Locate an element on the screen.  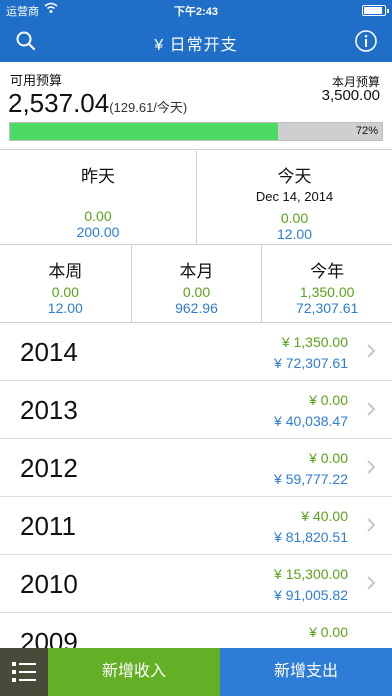
week-title: 本周 is located at coordinates (65, 271).